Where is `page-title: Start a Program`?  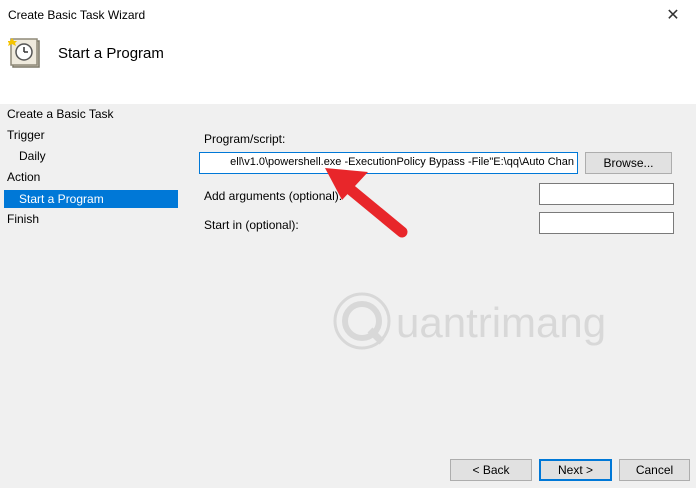 page-title: Start a Program is located at coordinates (111, 53).